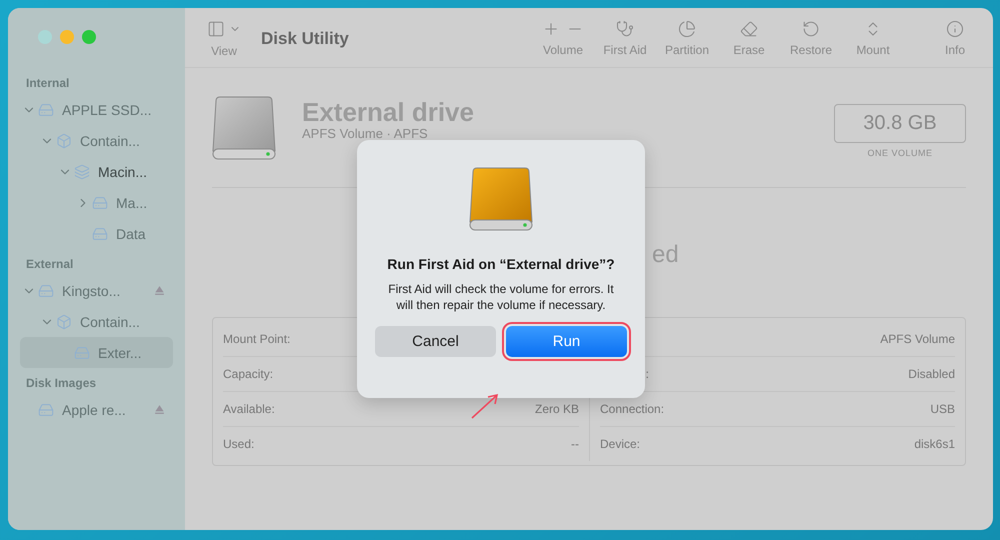  What do you see at coordinates (899, 153) in the screenshot?
I see `size-caption: ONE VOLUME` at bounding box center [899, 153].